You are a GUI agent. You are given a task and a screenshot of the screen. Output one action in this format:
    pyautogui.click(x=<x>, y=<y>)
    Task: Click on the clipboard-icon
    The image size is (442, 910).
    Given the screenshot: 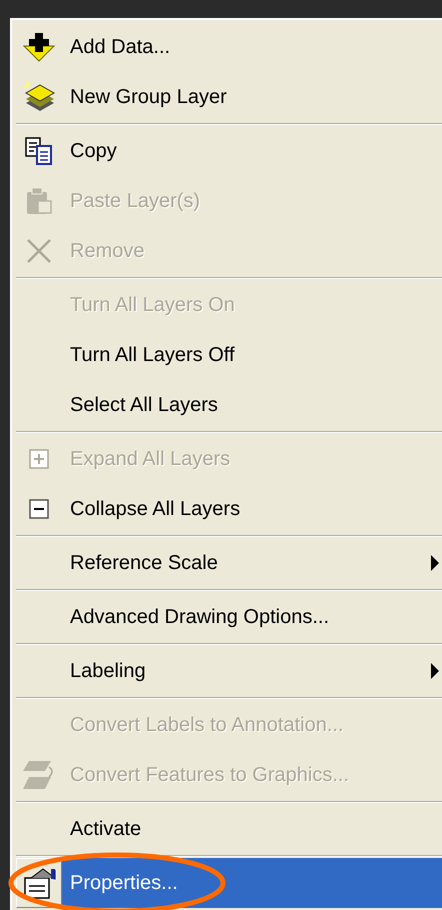 What is the action you would take?
    pyautogui.click(x=39, y=201)
    